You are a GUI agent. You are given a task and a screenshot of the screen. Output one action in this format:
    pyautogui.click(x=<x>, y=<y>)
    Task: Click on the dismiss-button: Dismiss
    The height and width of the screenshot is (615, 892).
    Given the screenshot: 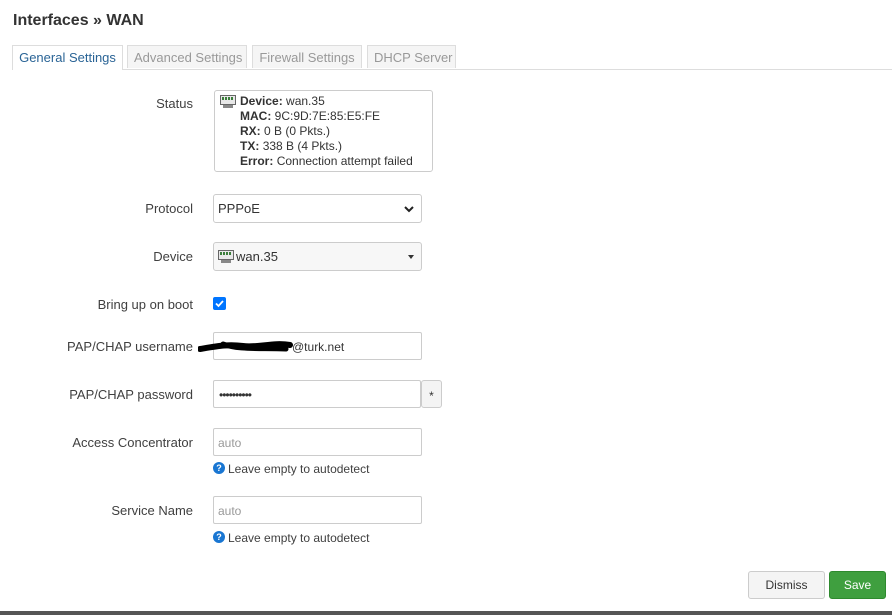 What is the action you would take?
    pyautogui.click(x=786, y=585)
    